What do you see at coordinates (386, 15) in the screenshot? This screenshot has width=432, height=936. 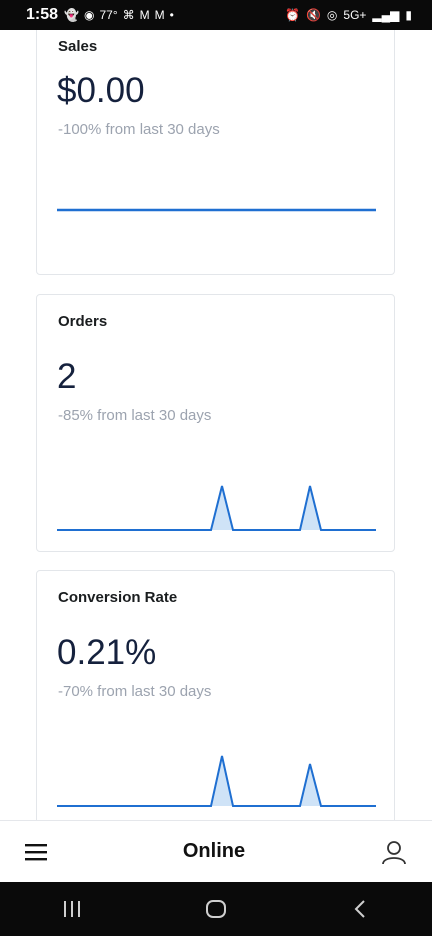 I see `signal-icon: ▂▄▆` at bounding box center [386, 15].